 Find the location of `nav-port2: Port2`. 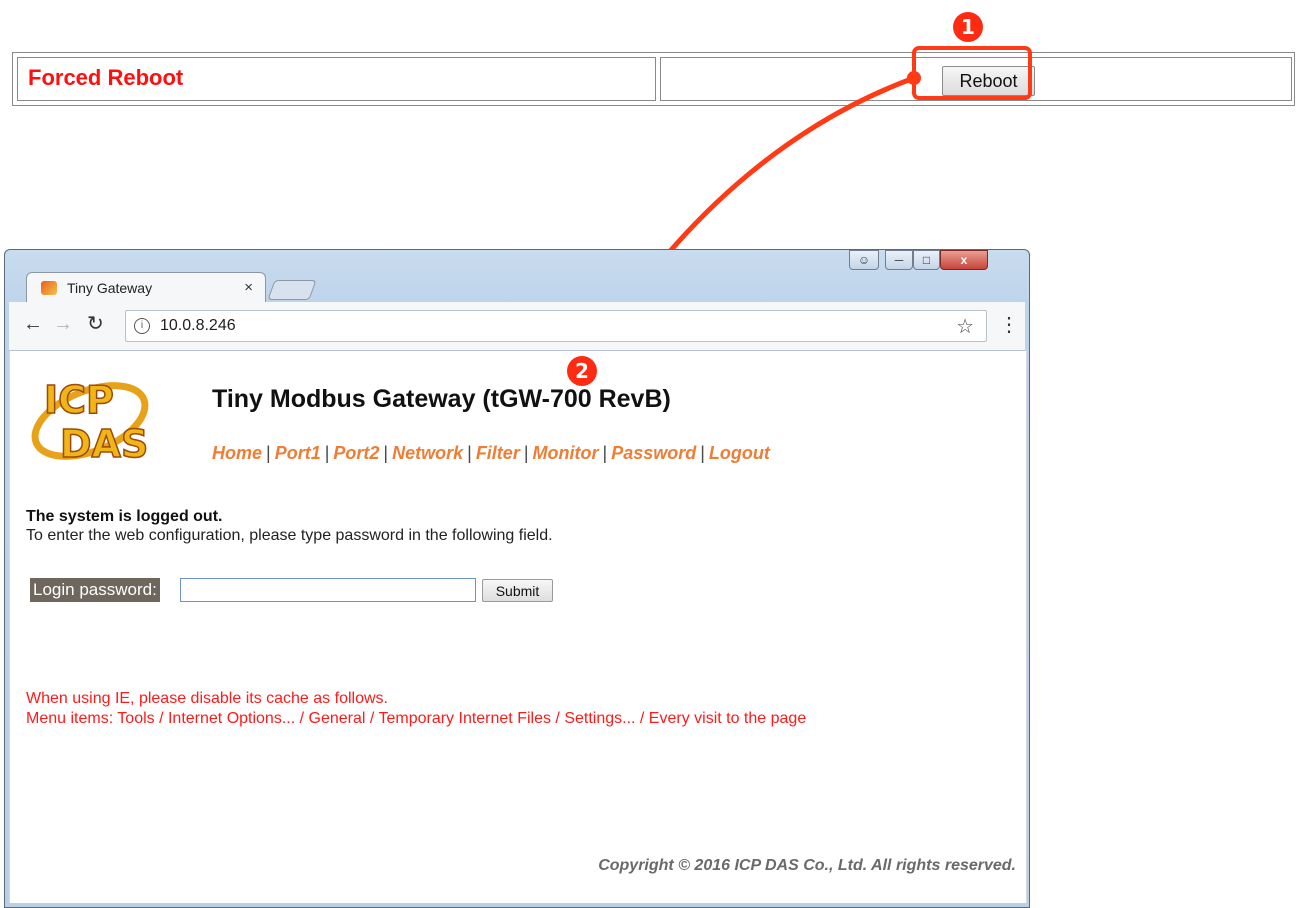

nav-port2: Port2 is located at coordinates (356, 453).